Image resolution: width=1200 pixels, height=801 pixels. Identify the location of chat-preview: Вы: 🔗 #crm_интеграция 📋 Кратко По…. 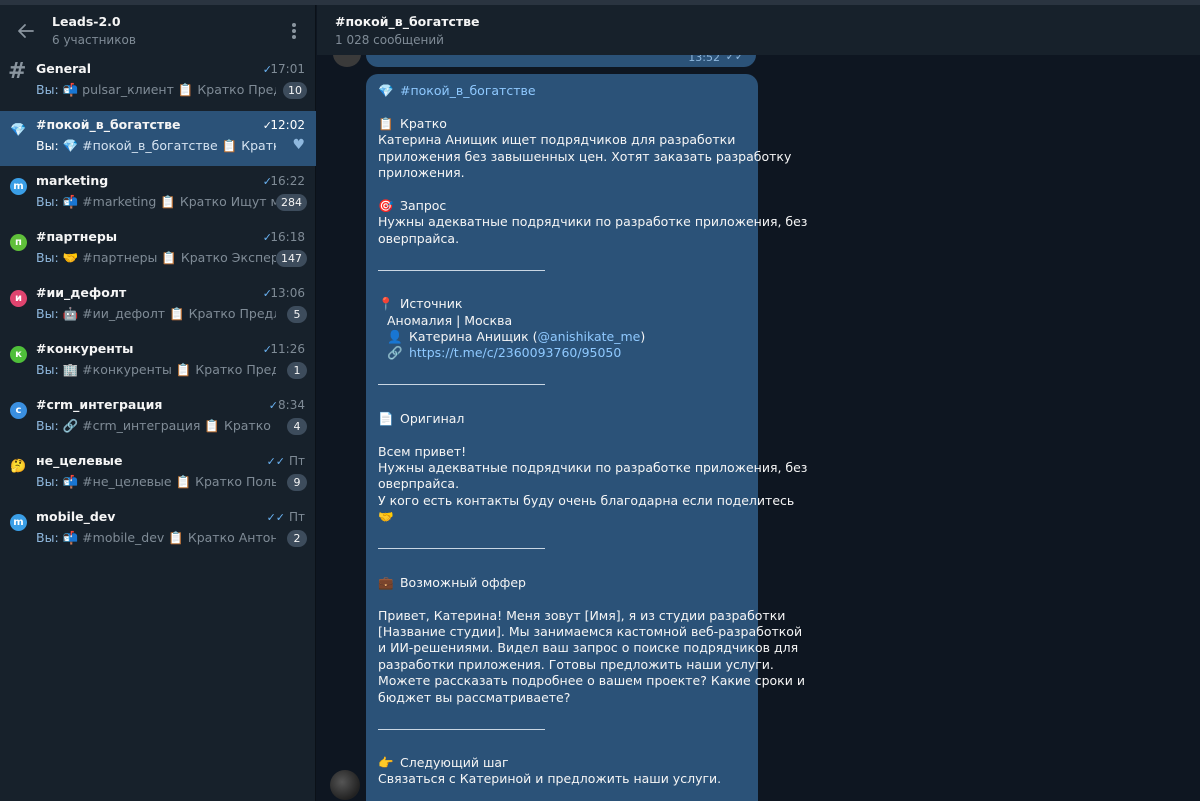
(156, 425).